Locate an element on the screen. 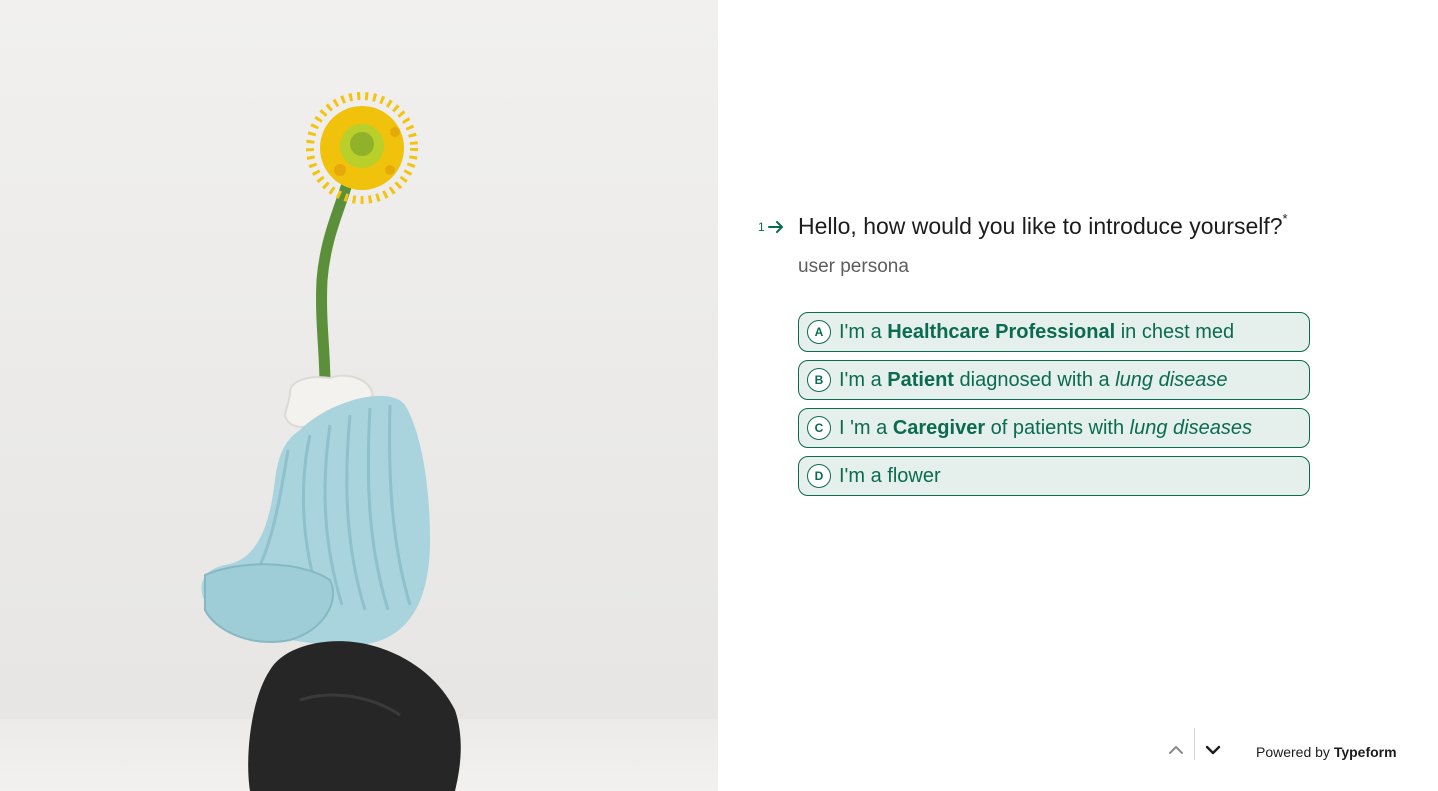  choice-c-bold: Caregiver is located at coordinates (939, 427).